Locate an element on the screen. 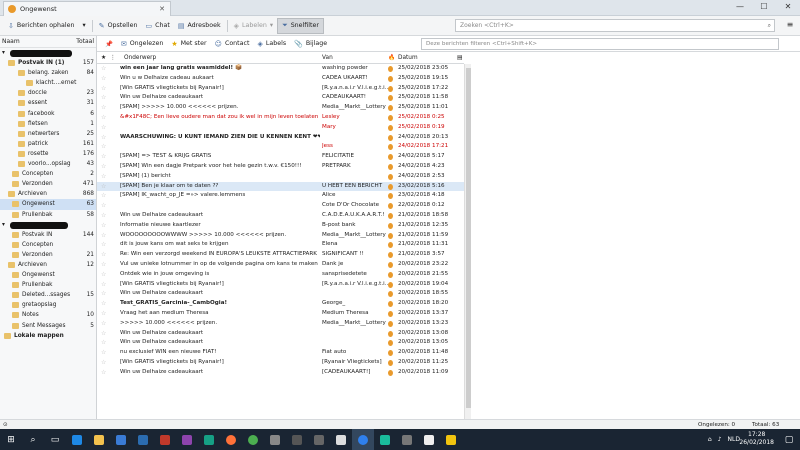  column-subject: Onderwerp is located at coordinates (140, 58).